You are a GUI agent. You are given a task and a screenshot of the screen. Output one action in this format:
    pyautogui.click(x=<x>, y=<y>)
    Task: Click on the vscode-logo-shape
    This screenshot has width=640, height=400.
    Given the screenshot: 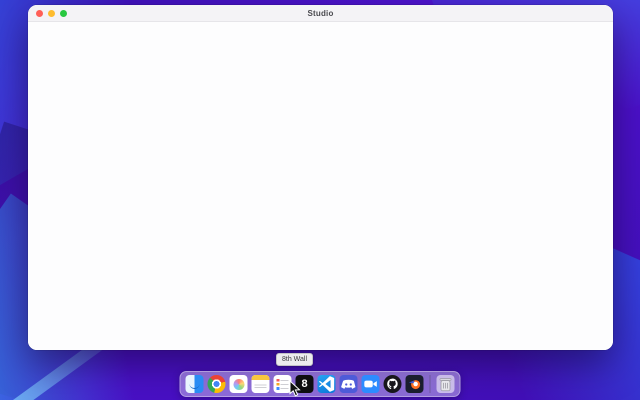 What is the action you would take?
    pyautogui.click(x=326, y=384)
    